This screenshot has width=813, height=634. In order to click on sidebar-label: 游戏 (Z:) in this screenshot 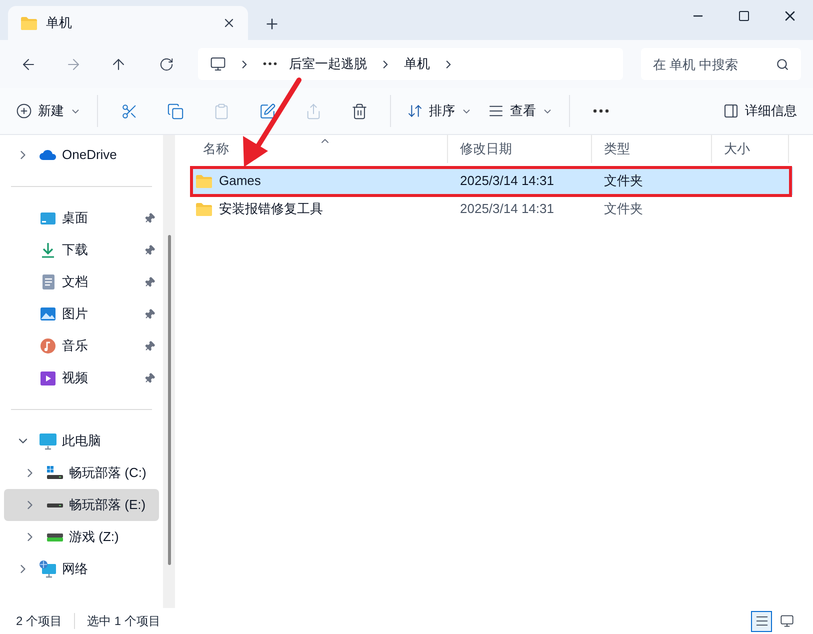, I will do `click(94, 537)`.